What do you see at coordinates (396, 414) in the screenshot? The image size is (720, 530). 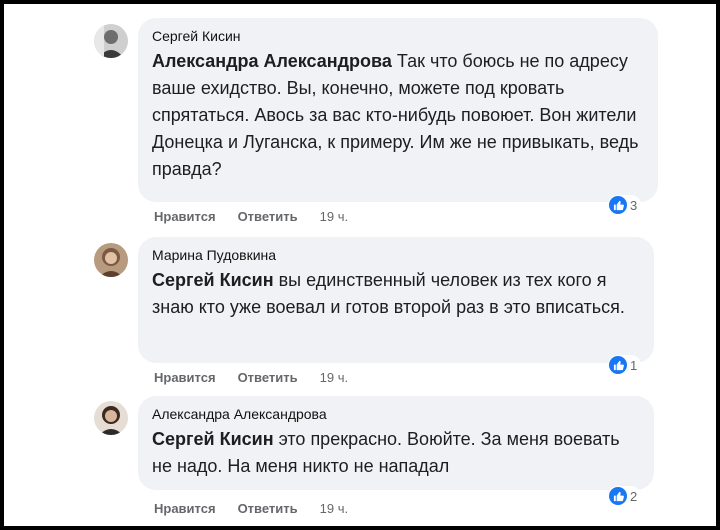 I see `comment-author: Александра Александрова` at bounding box center [396, 414].